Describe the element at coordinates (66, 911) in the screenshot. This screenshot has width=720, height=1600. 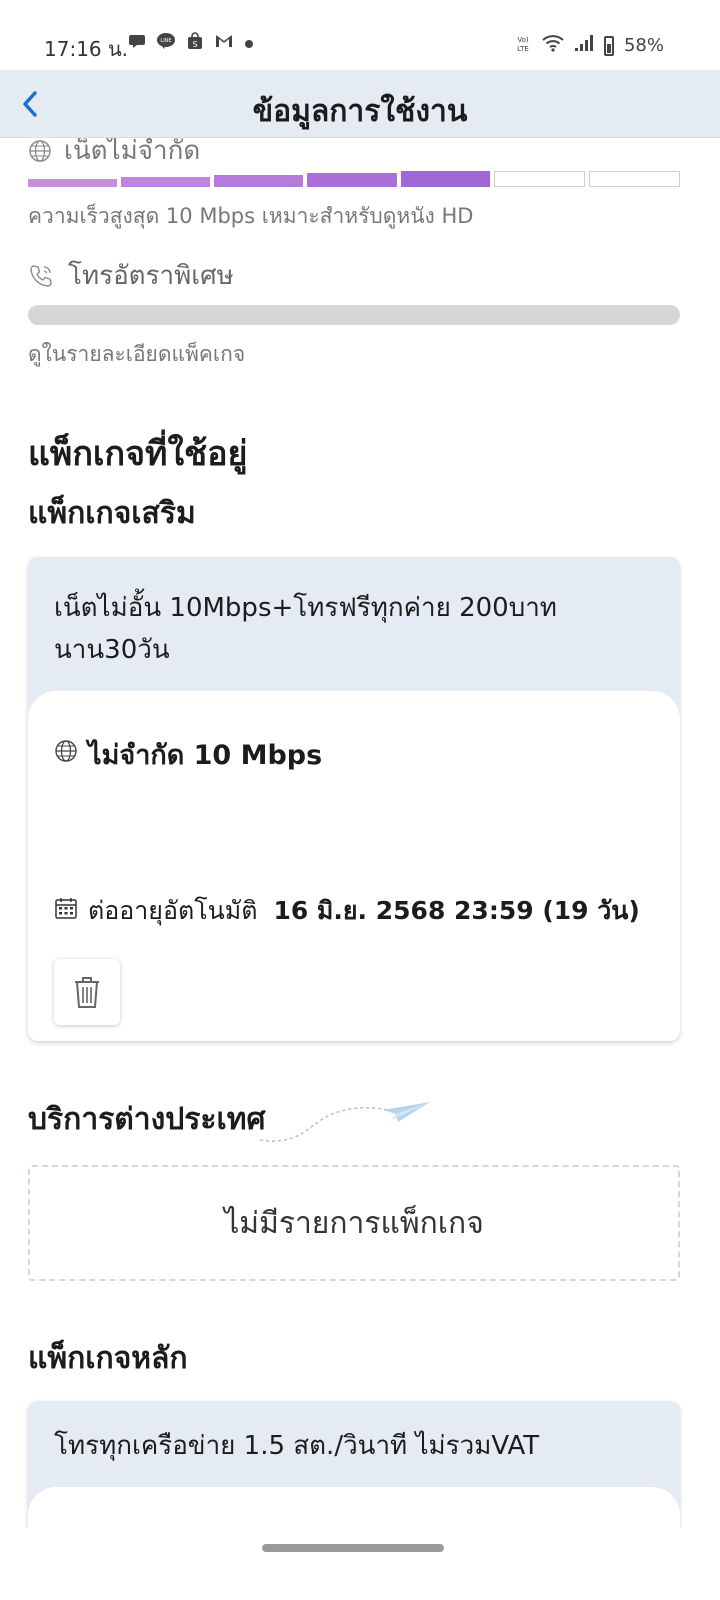
I see `calendar-icon` at that location.